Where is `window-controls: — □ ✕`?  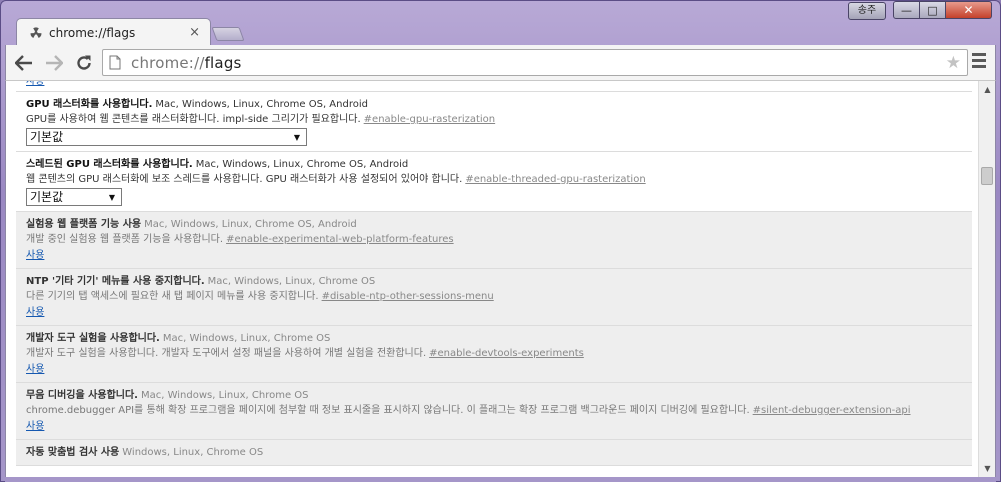
window-controls: — □ ✕ is located at coordinates (942, 11).